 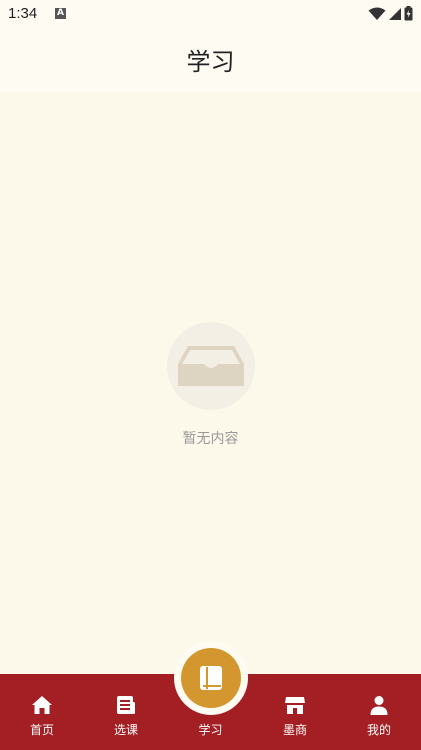 I want to click on empty-inbox-icon, so click(x=210, y=366).